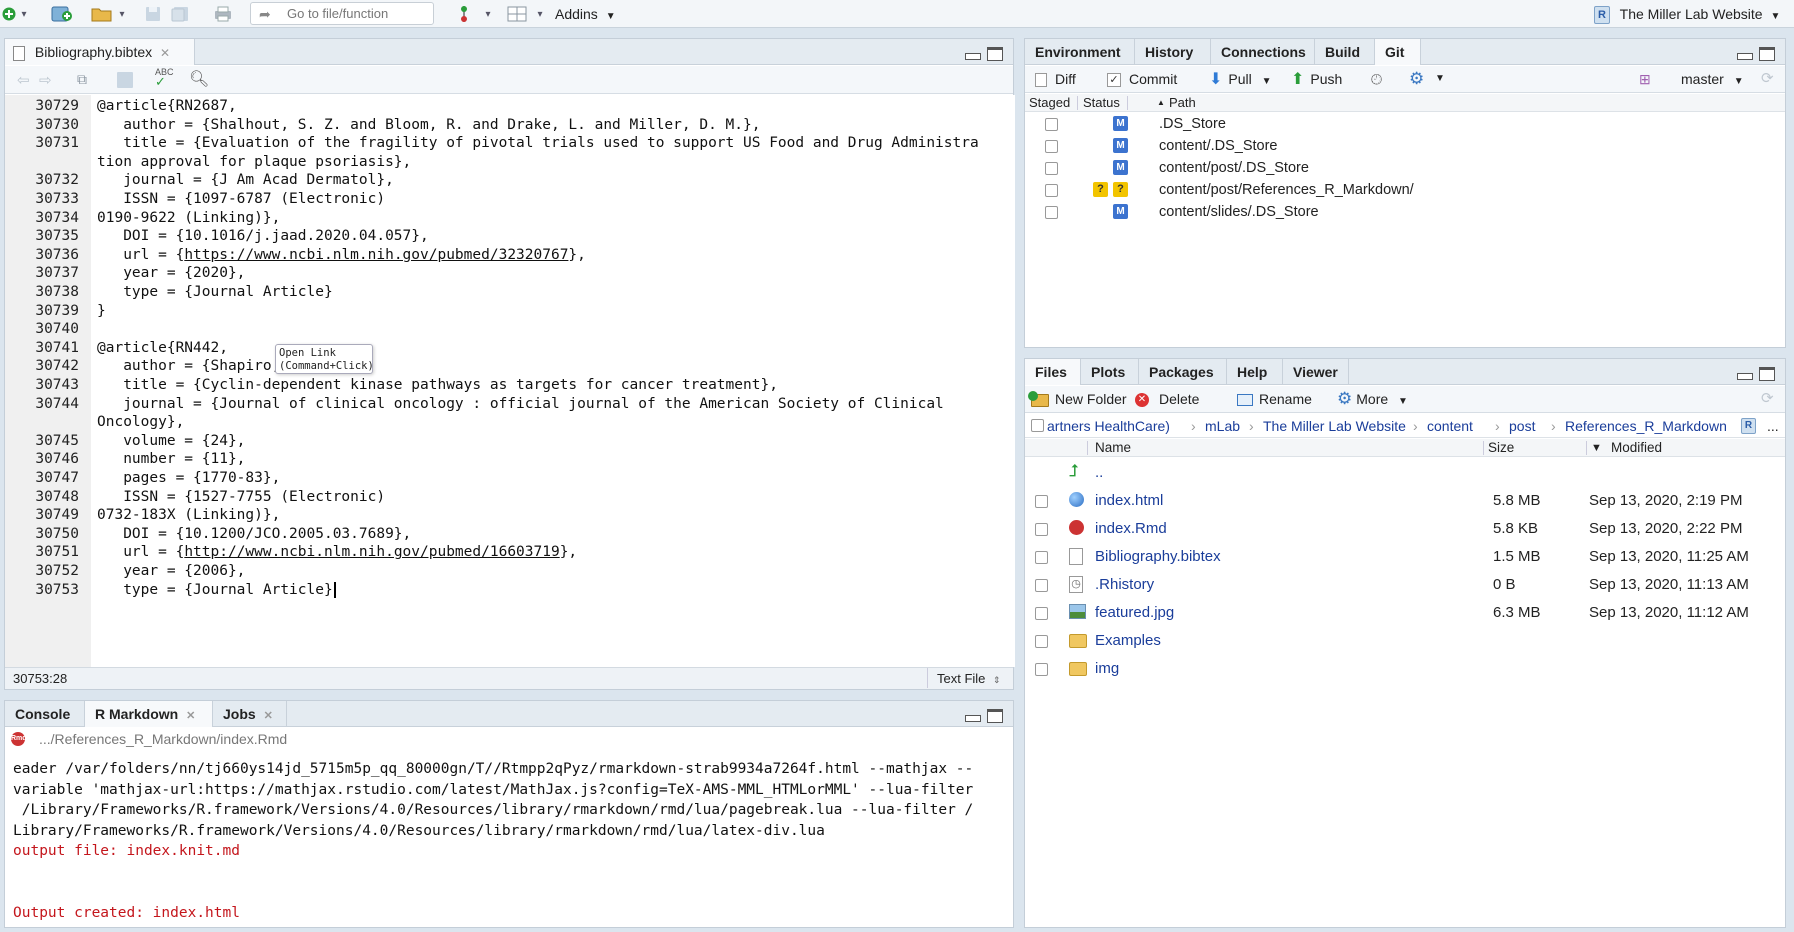  I want to click on spellcheck-icon: ABC ✓, so click(164, 77).